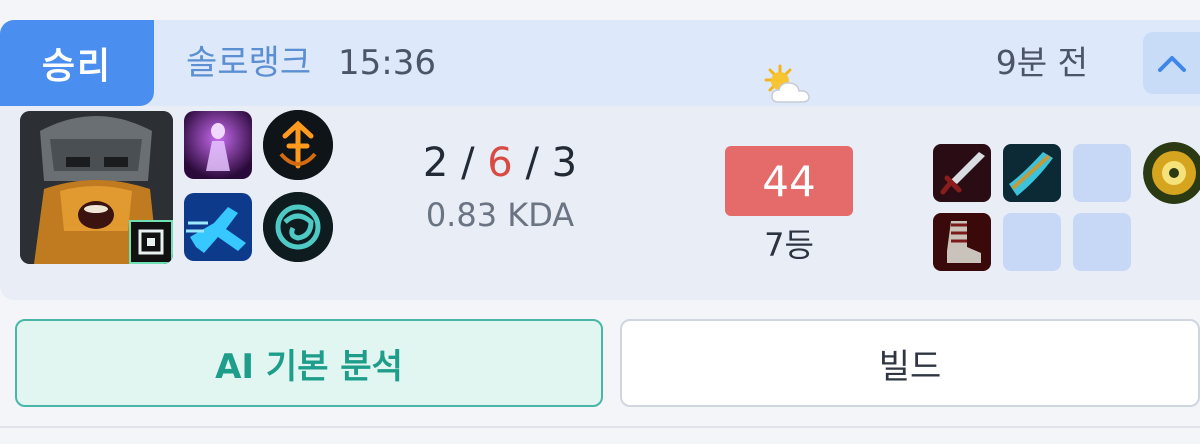  I want to click on build-button: 빌드, so click(910, 363).